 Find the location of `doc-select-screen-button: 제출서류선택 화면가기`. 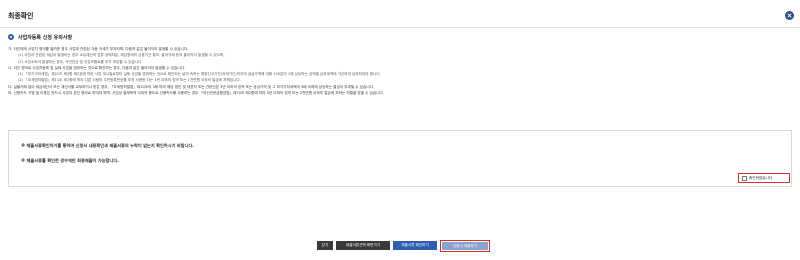

doc-select-screen-button: 제출서류선택 화면가기 is located at coordinates (363, 245).